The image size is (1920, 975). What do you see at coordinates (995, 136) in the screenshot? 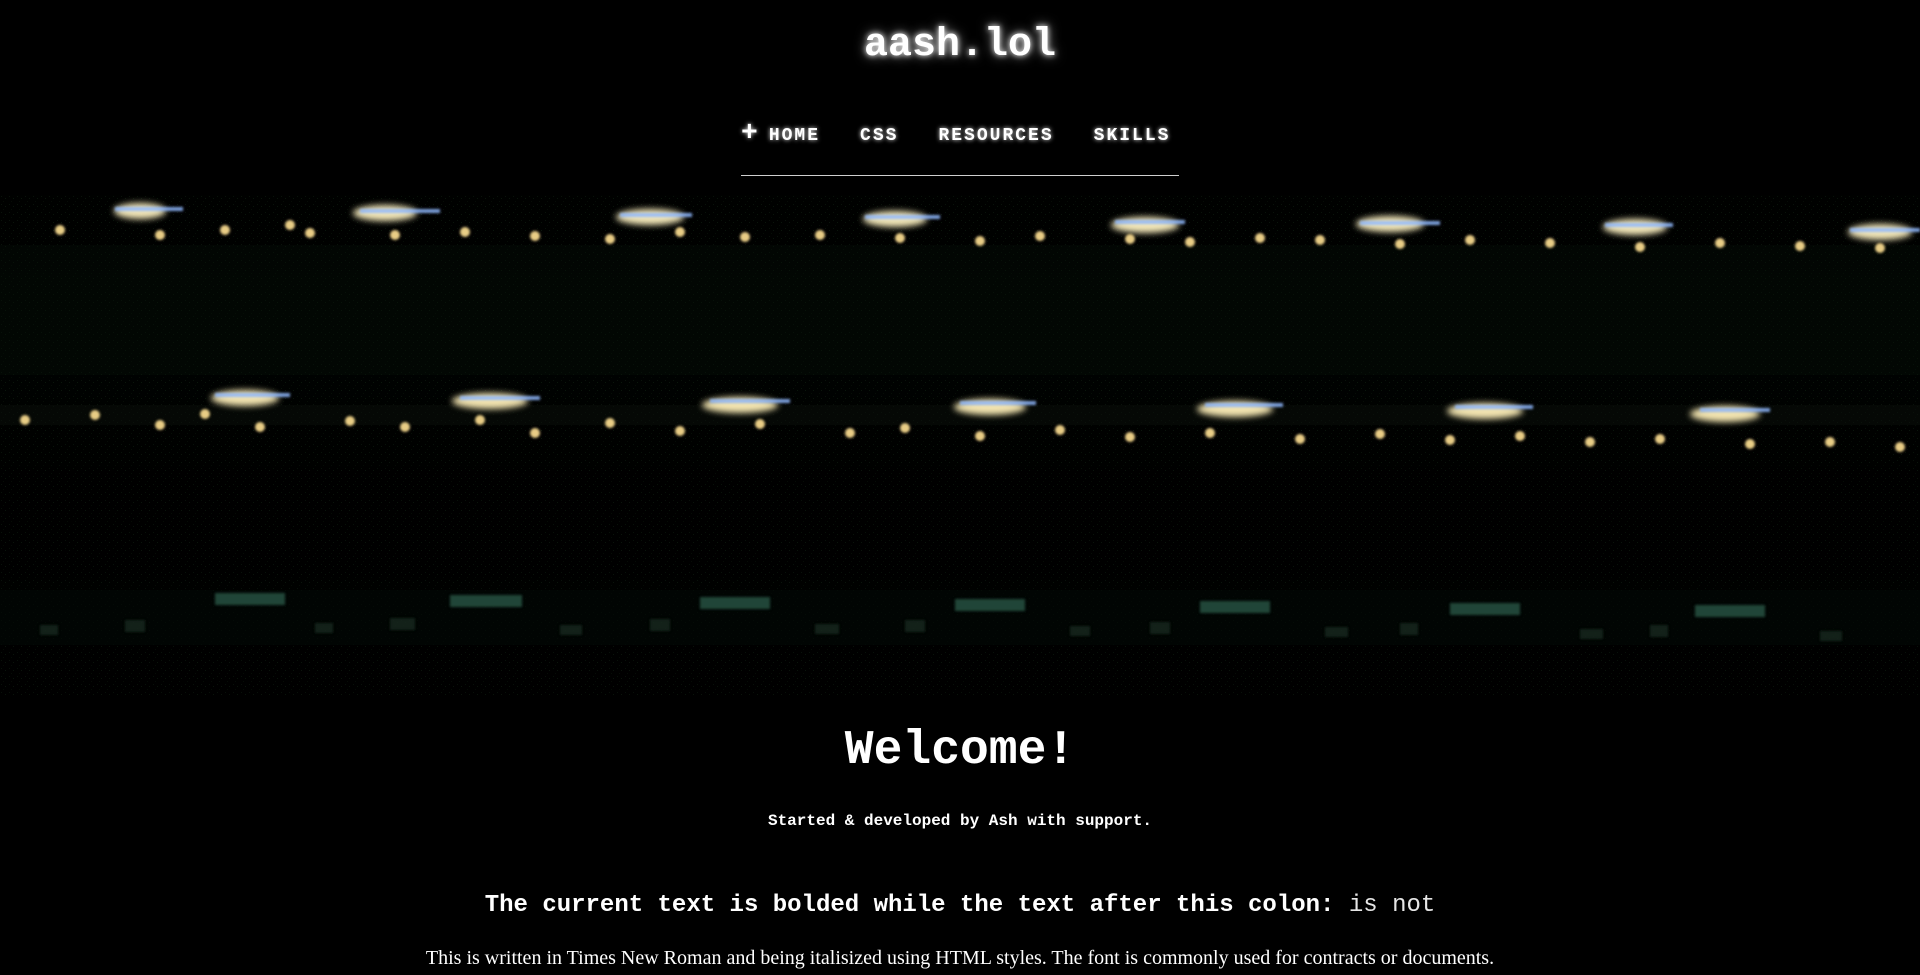
I see `nav-resources-link: RESOURCES` at bounding box center [995, 136].